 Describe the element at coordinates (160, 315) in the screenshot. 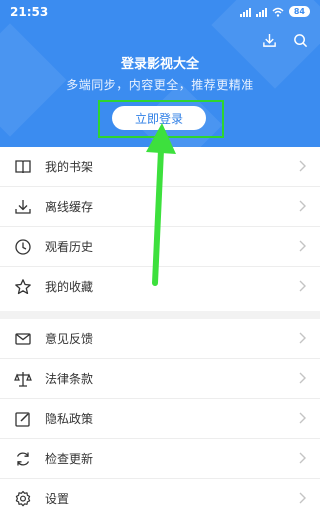

I see `section-divider` at that location.